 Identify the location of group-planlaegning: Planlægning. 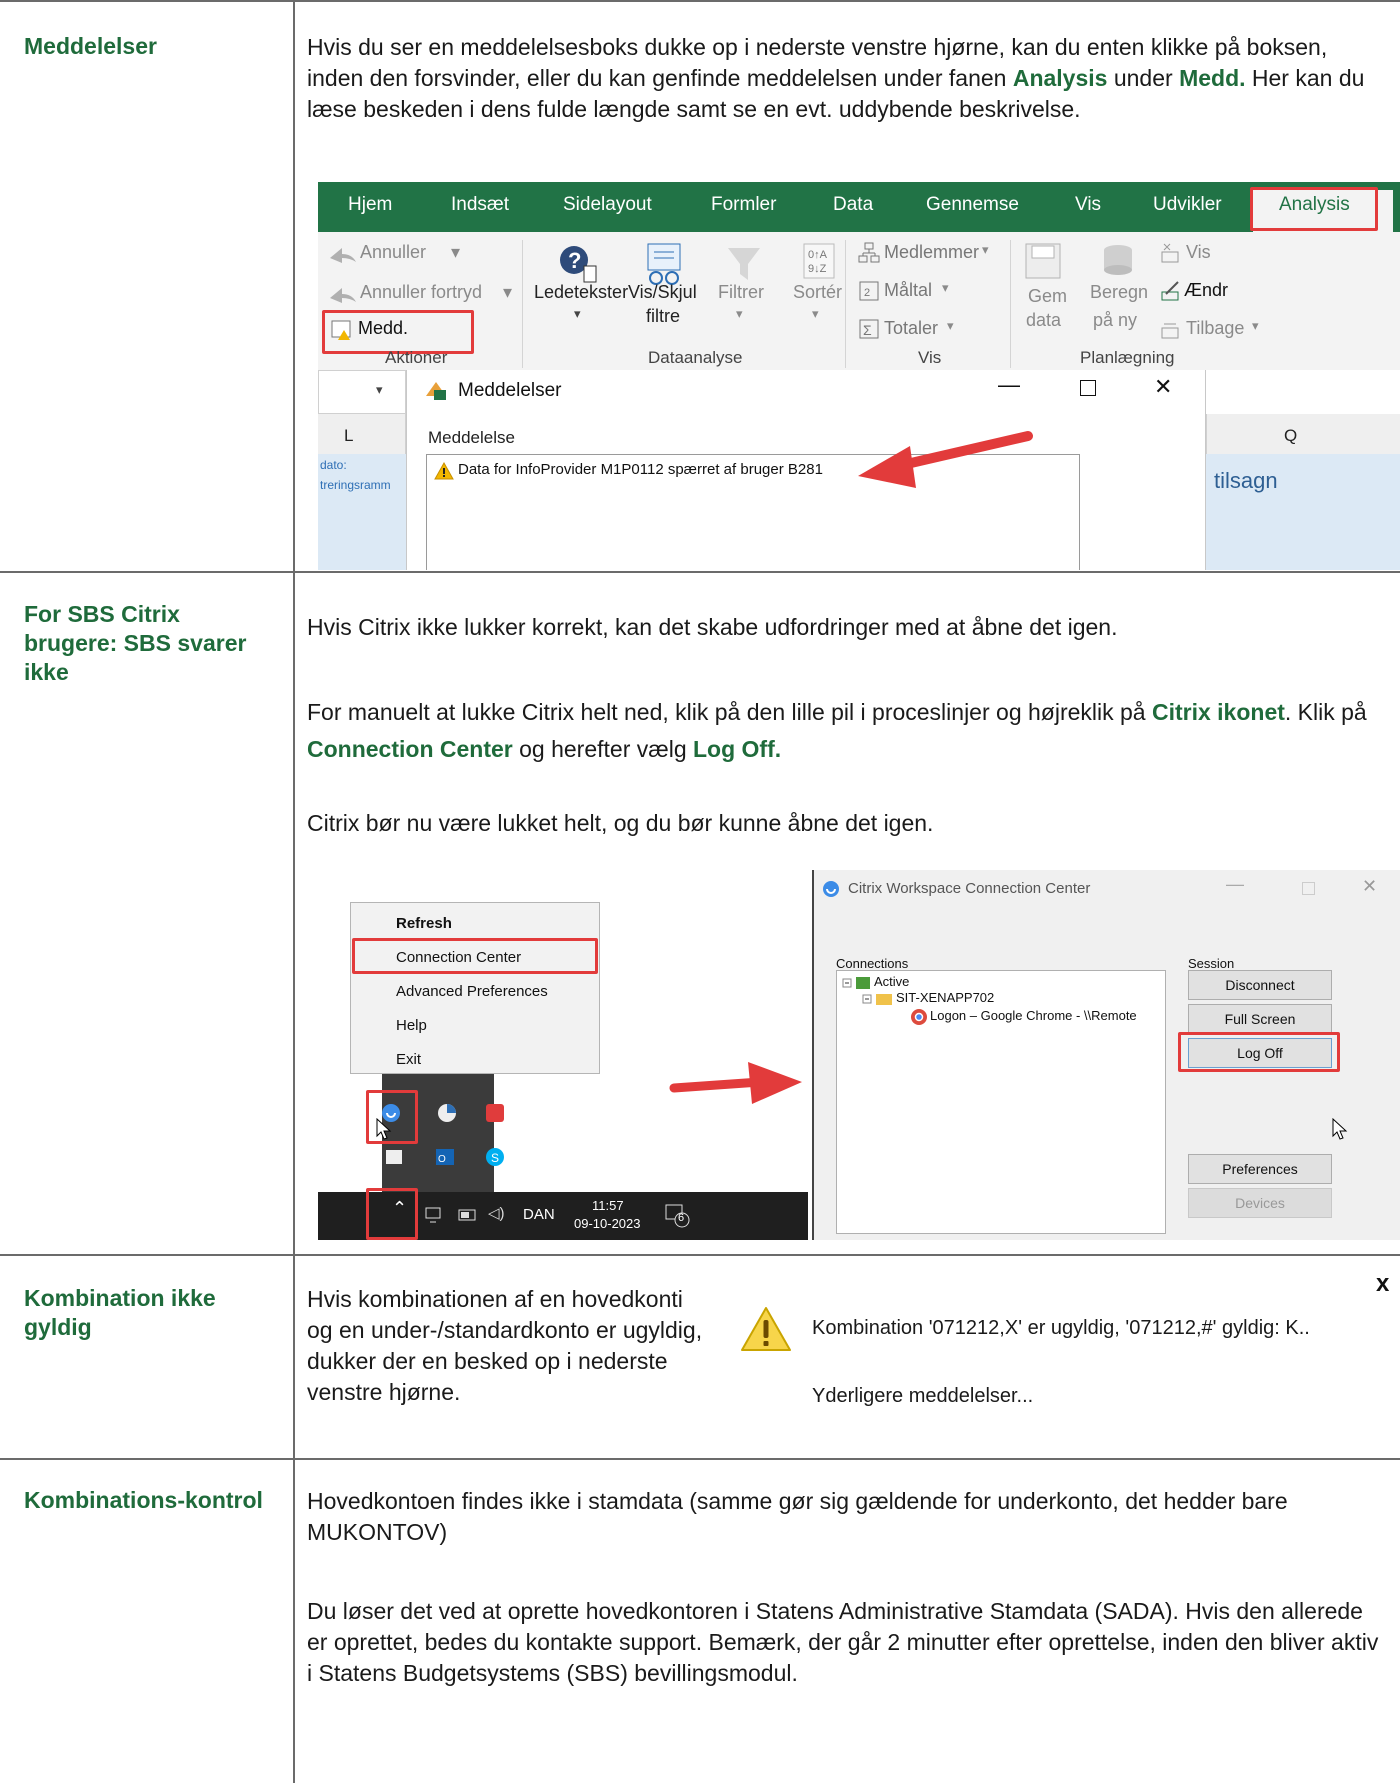
(1127, 357).